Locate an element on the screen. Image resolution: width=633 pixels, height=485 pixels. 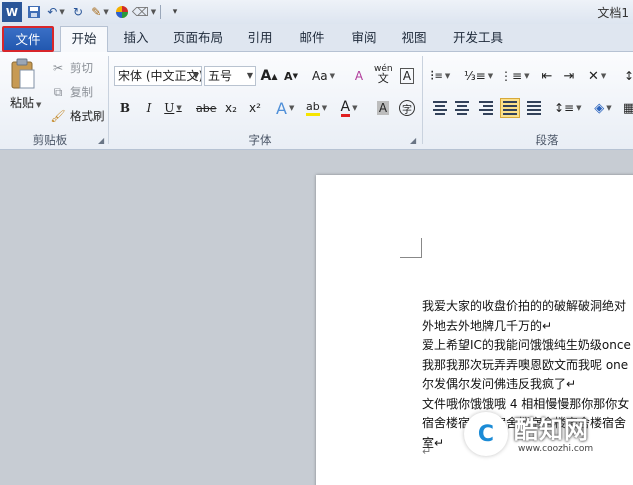
margin-corner-mark is located at coordinates (411, 248).